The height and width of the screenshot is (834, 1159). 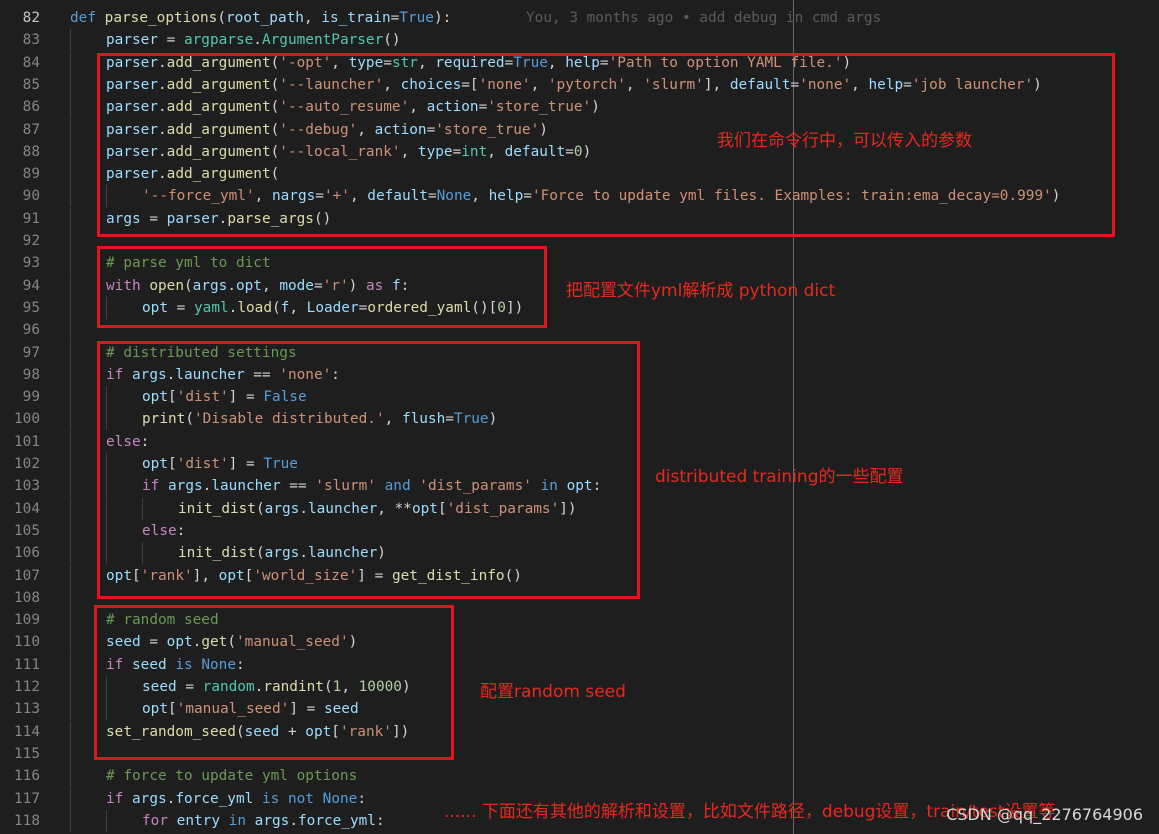 What do you see at coordinates (31, 352) in the screenshot?
I see `line-number: 97` at bounding box center [31, 352].